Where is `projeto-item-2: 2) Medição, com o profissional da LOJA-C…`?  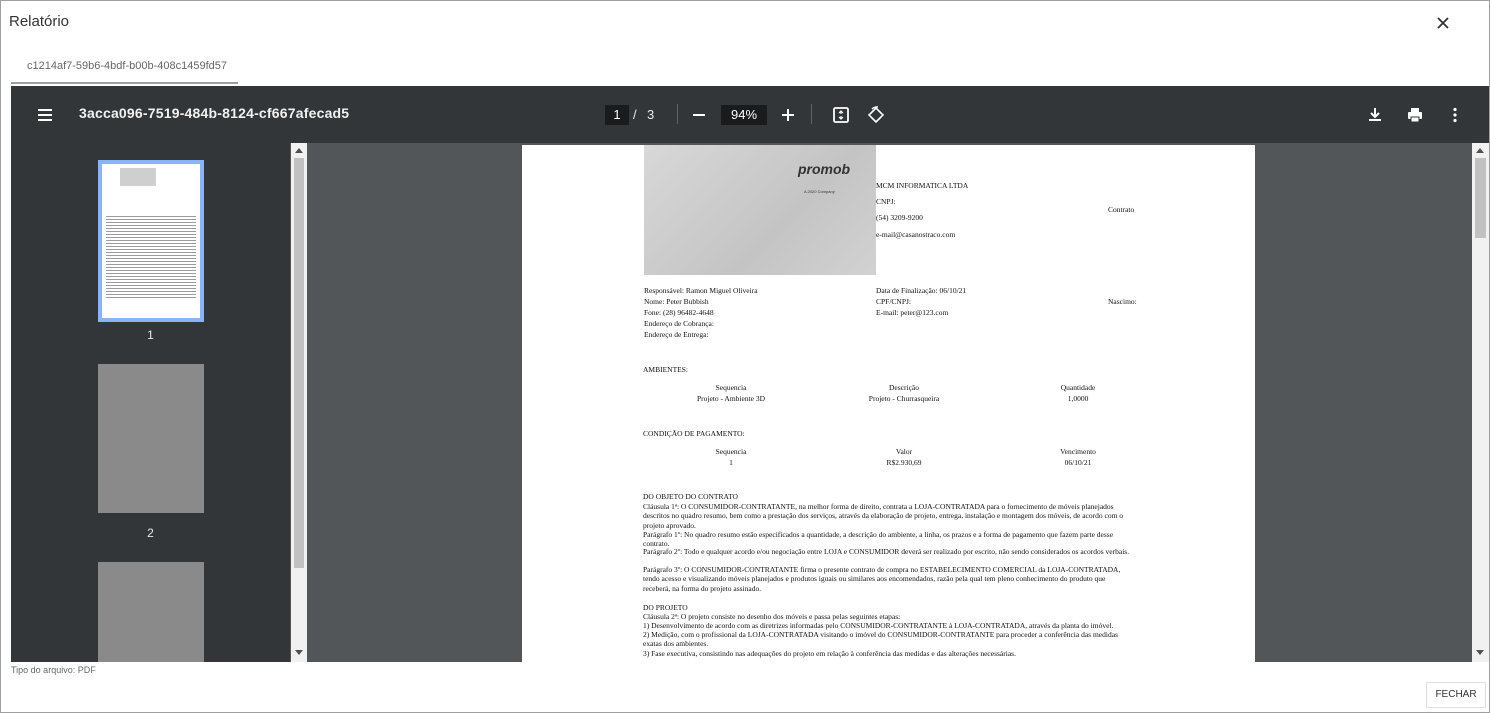 projeto-item-2: 2) Medição, com o profissional da LOJA-C… is located at coordinates (880, 639).